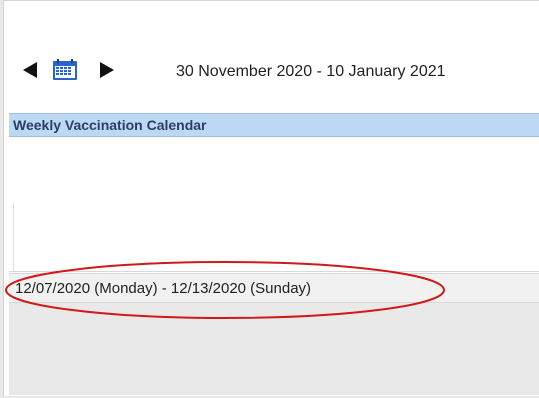 Image resolution: width=539 pixels, height=398 pixels. I want to click on section-header: Weekly Vaccination Calendar, so click(274, 125).